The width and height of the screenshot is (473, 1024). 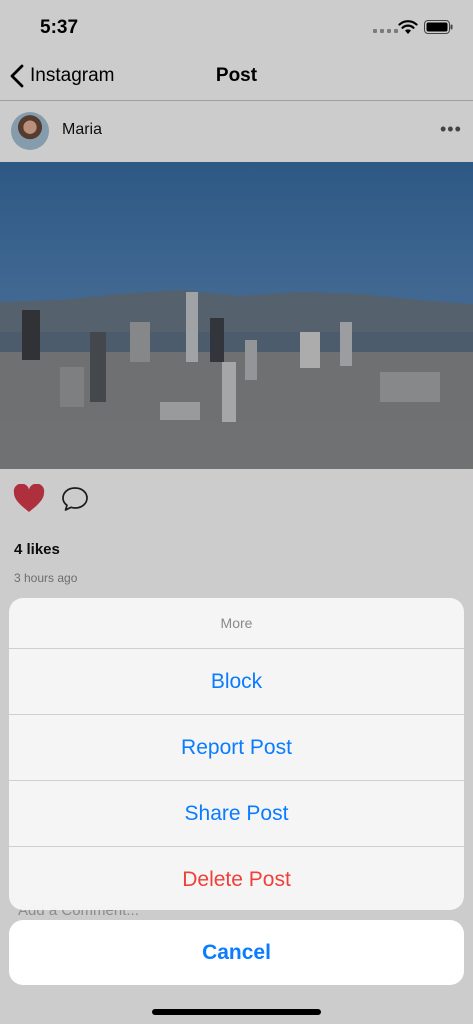 What do you see at coordinates (236, 623) in the screenshot?
I see `action-sheet-title: More` at bounding box center [236, 623].